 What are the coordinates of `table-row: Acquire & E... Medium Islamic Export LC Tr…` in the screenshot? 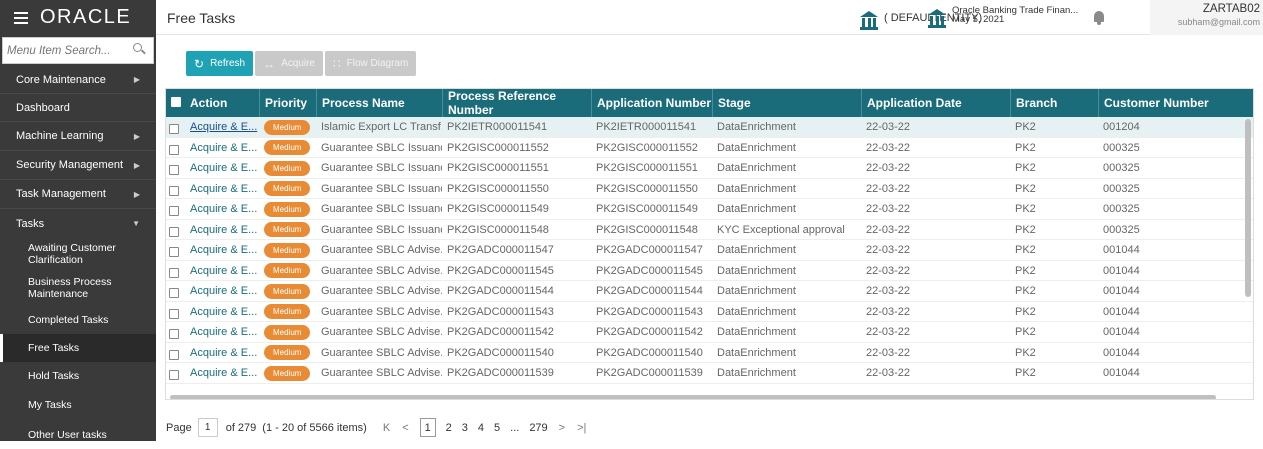 It's located at (709, 127).